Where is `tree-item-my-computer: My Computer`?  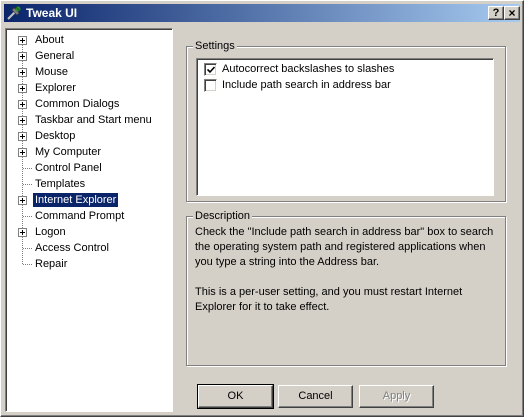 tree-item-my-computer: My Computer is located at coordinates (89, 152).